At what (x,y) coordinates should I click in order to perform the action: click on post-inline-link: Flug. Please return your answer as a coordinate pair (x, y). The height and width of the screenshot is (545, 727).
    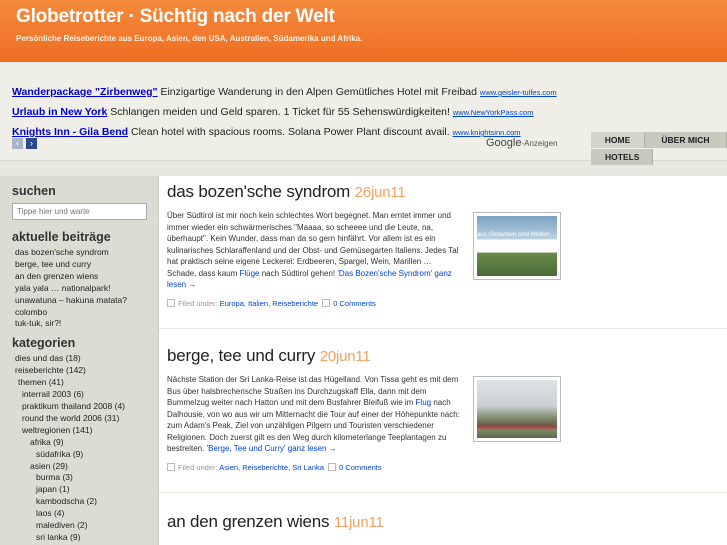
    Looking at the image, I should click on (424, 402).